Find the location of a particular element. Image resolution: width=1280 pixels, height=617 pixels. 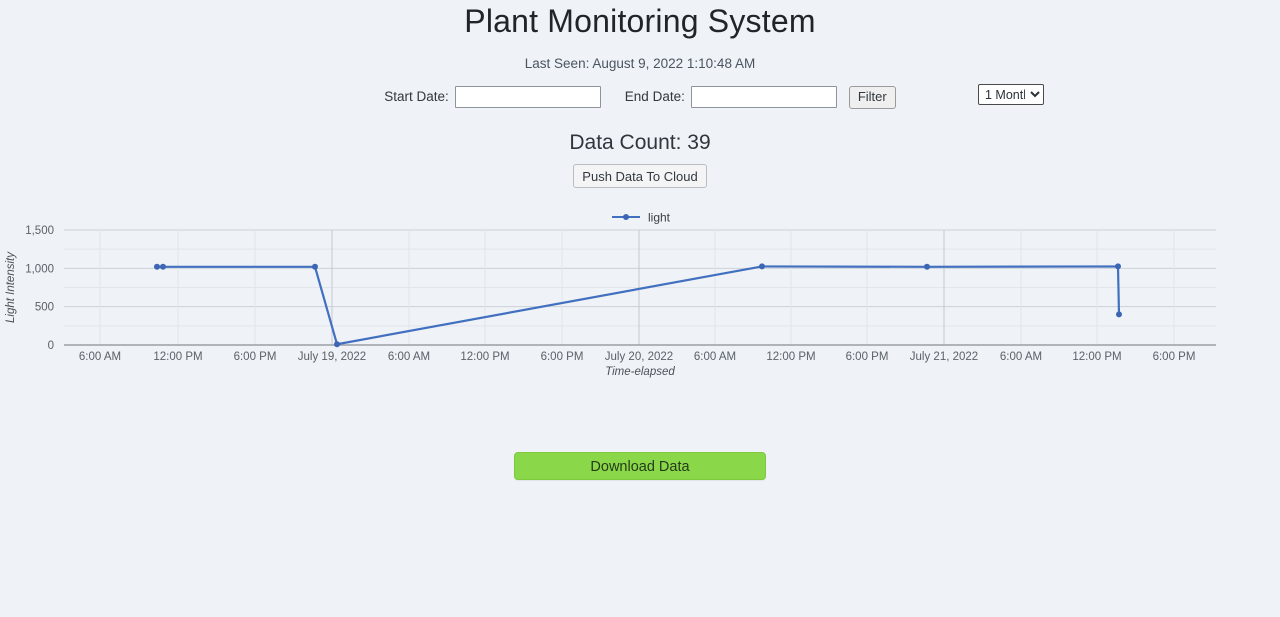

download-button-wrap: Download Data is located at coordinates (640, 466).